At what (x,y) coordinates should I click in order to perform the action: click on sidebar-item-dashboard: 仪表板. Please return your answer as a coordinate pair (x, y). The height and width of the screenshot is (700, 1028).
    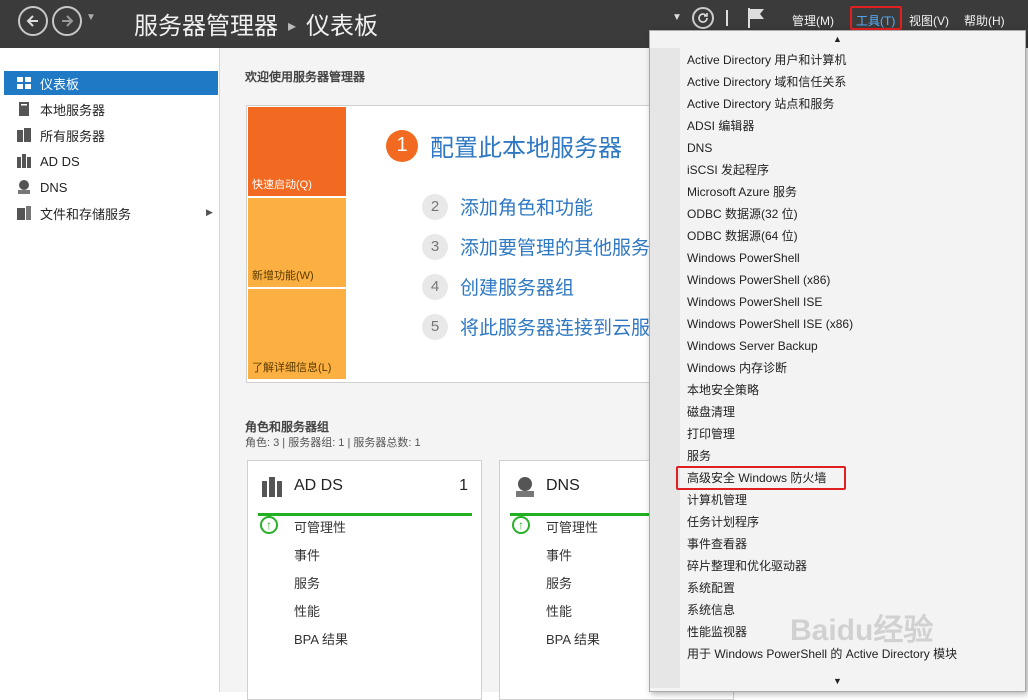
    Looking at the image, I should click on (111, 83).